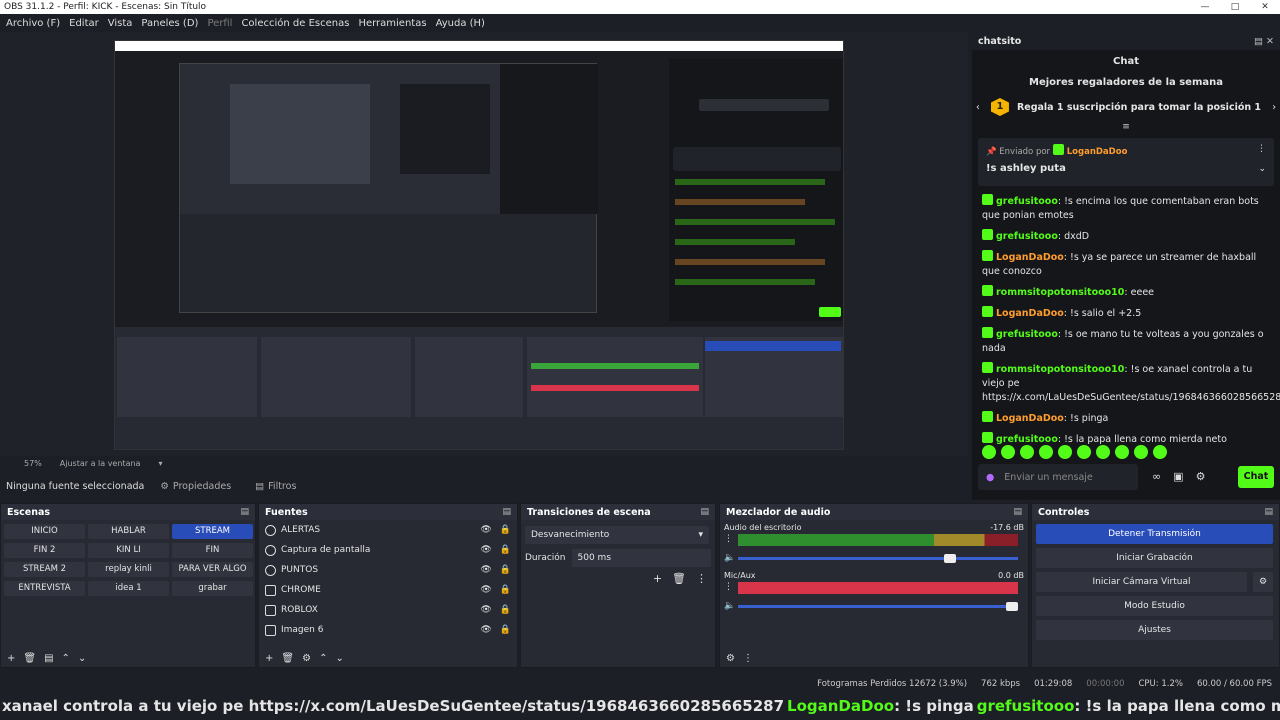  Describe the element at coordinates (100, 463) in the screenshot. I see `zoom-fit: Ajustar a la ventana` at that location.